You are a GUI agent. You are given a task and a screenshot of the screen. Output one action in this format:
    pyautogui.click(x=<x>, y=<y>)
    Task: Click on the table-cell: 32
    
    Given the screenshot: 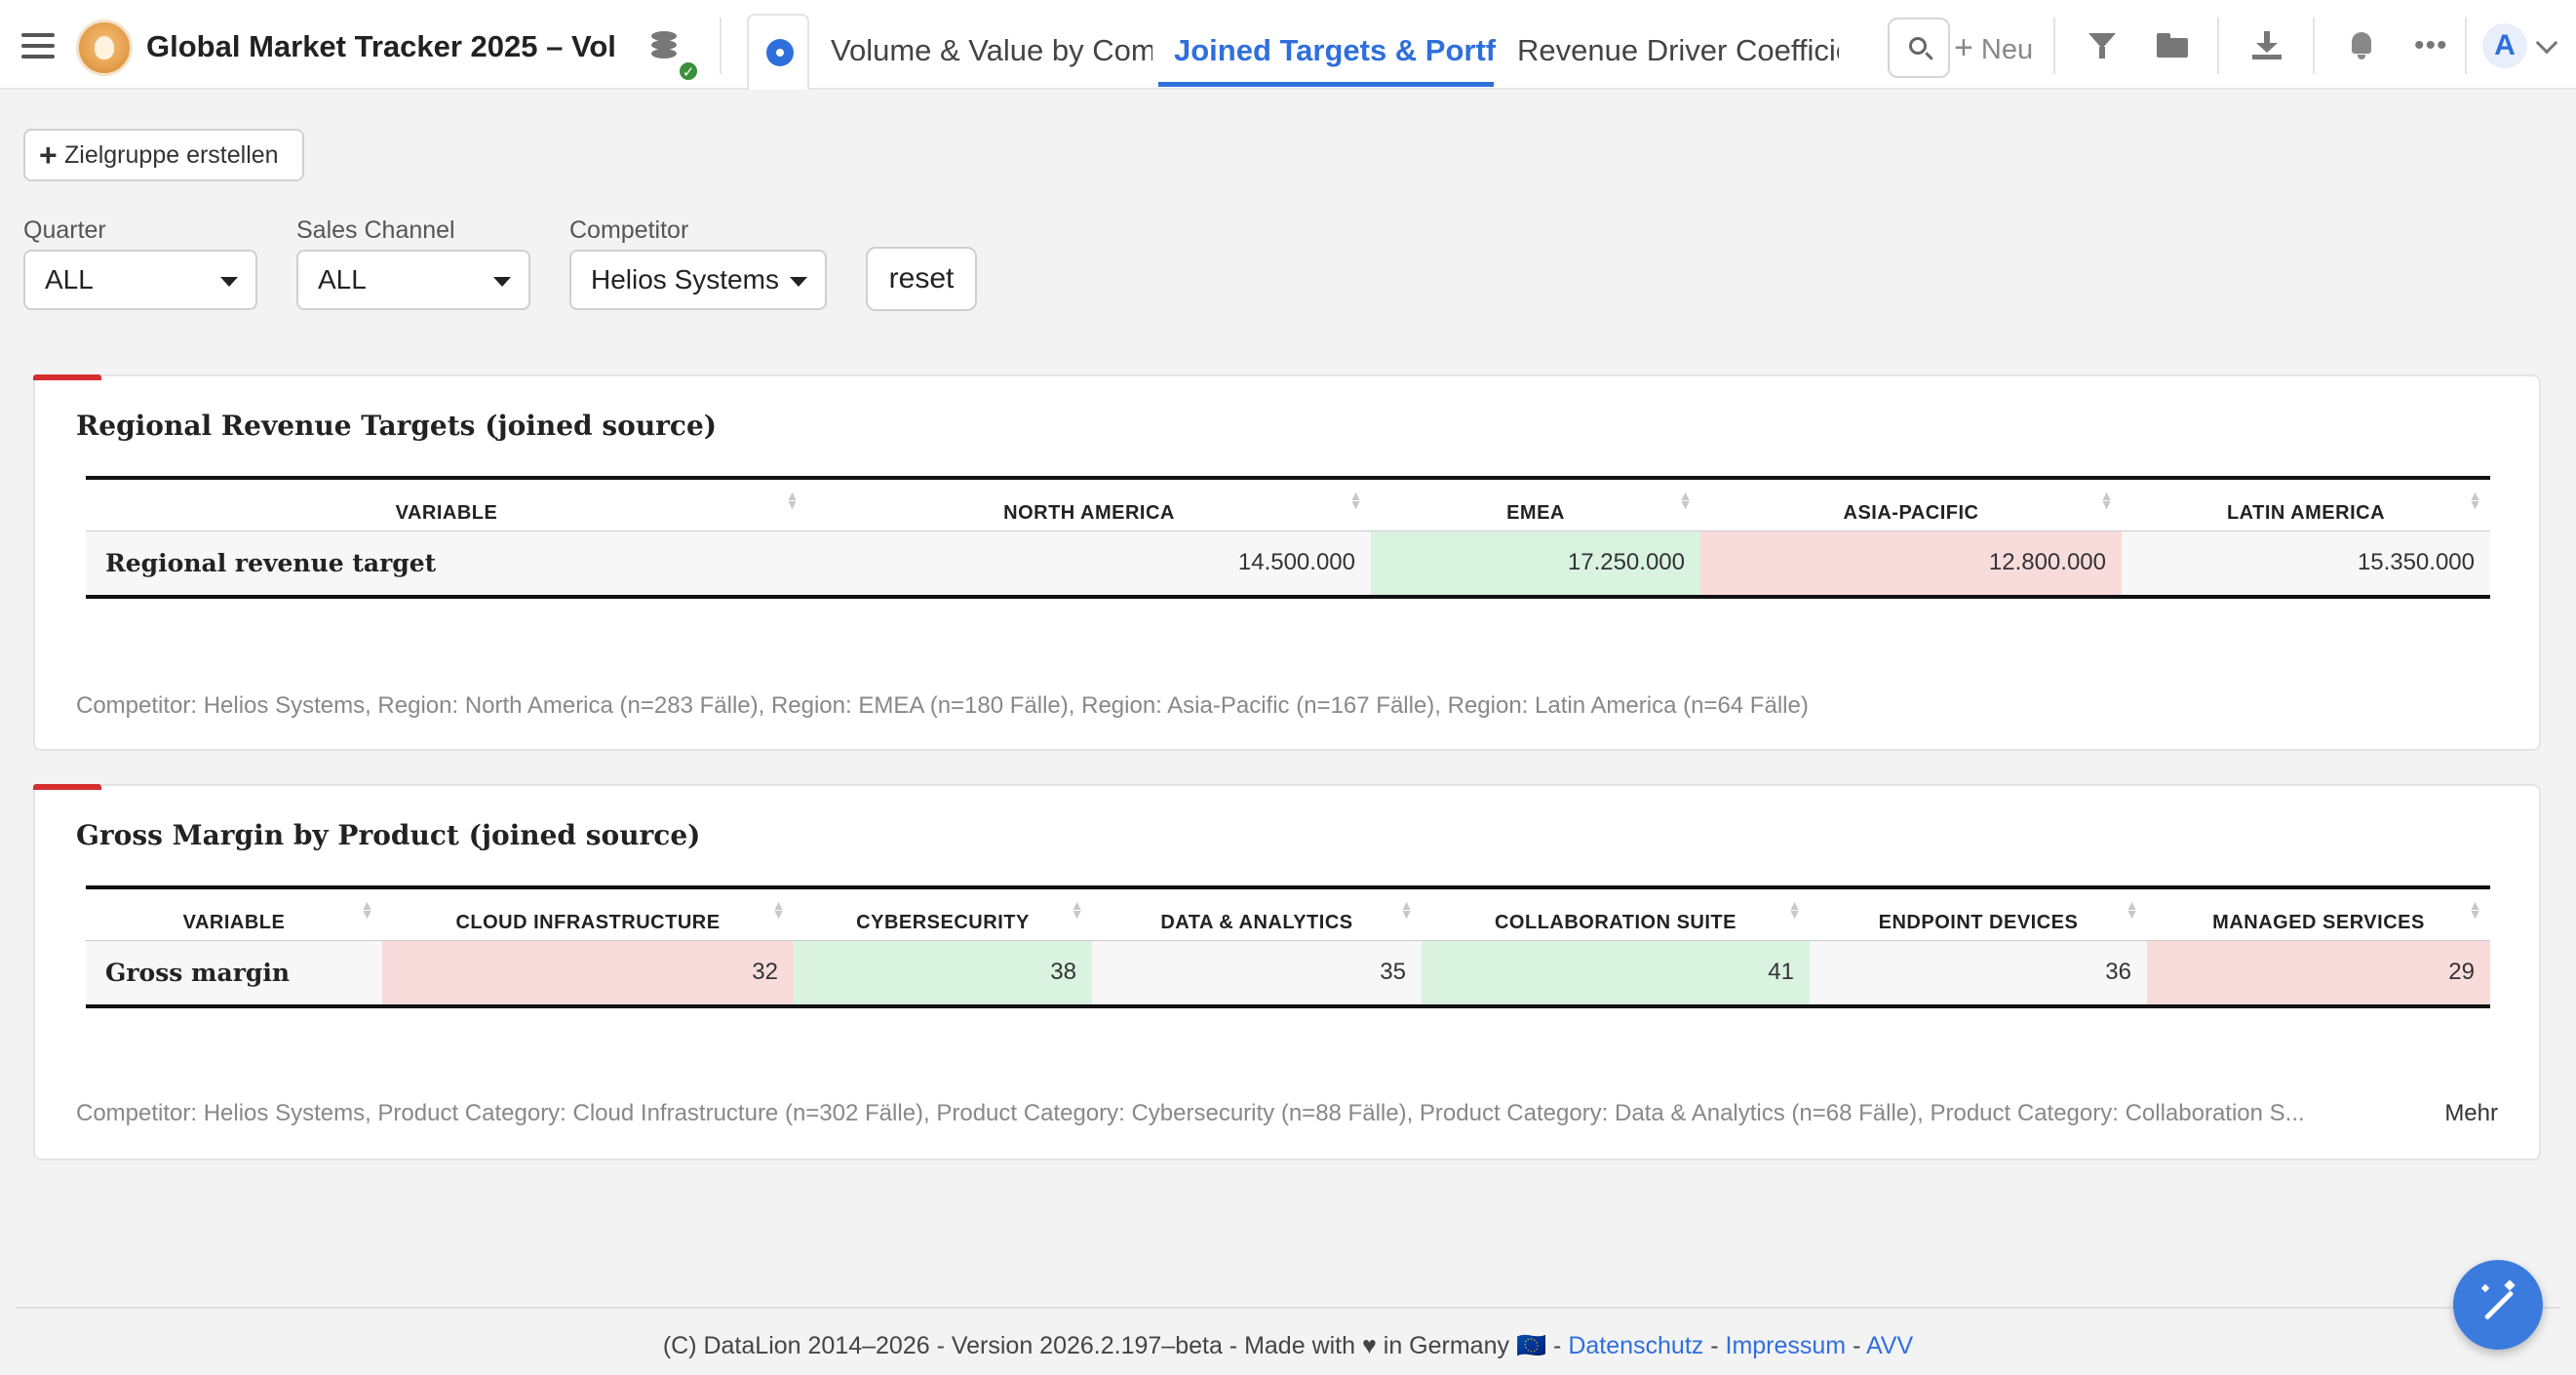 What is the action you would take?
    pyautogui.click(x=588, y=974)
    